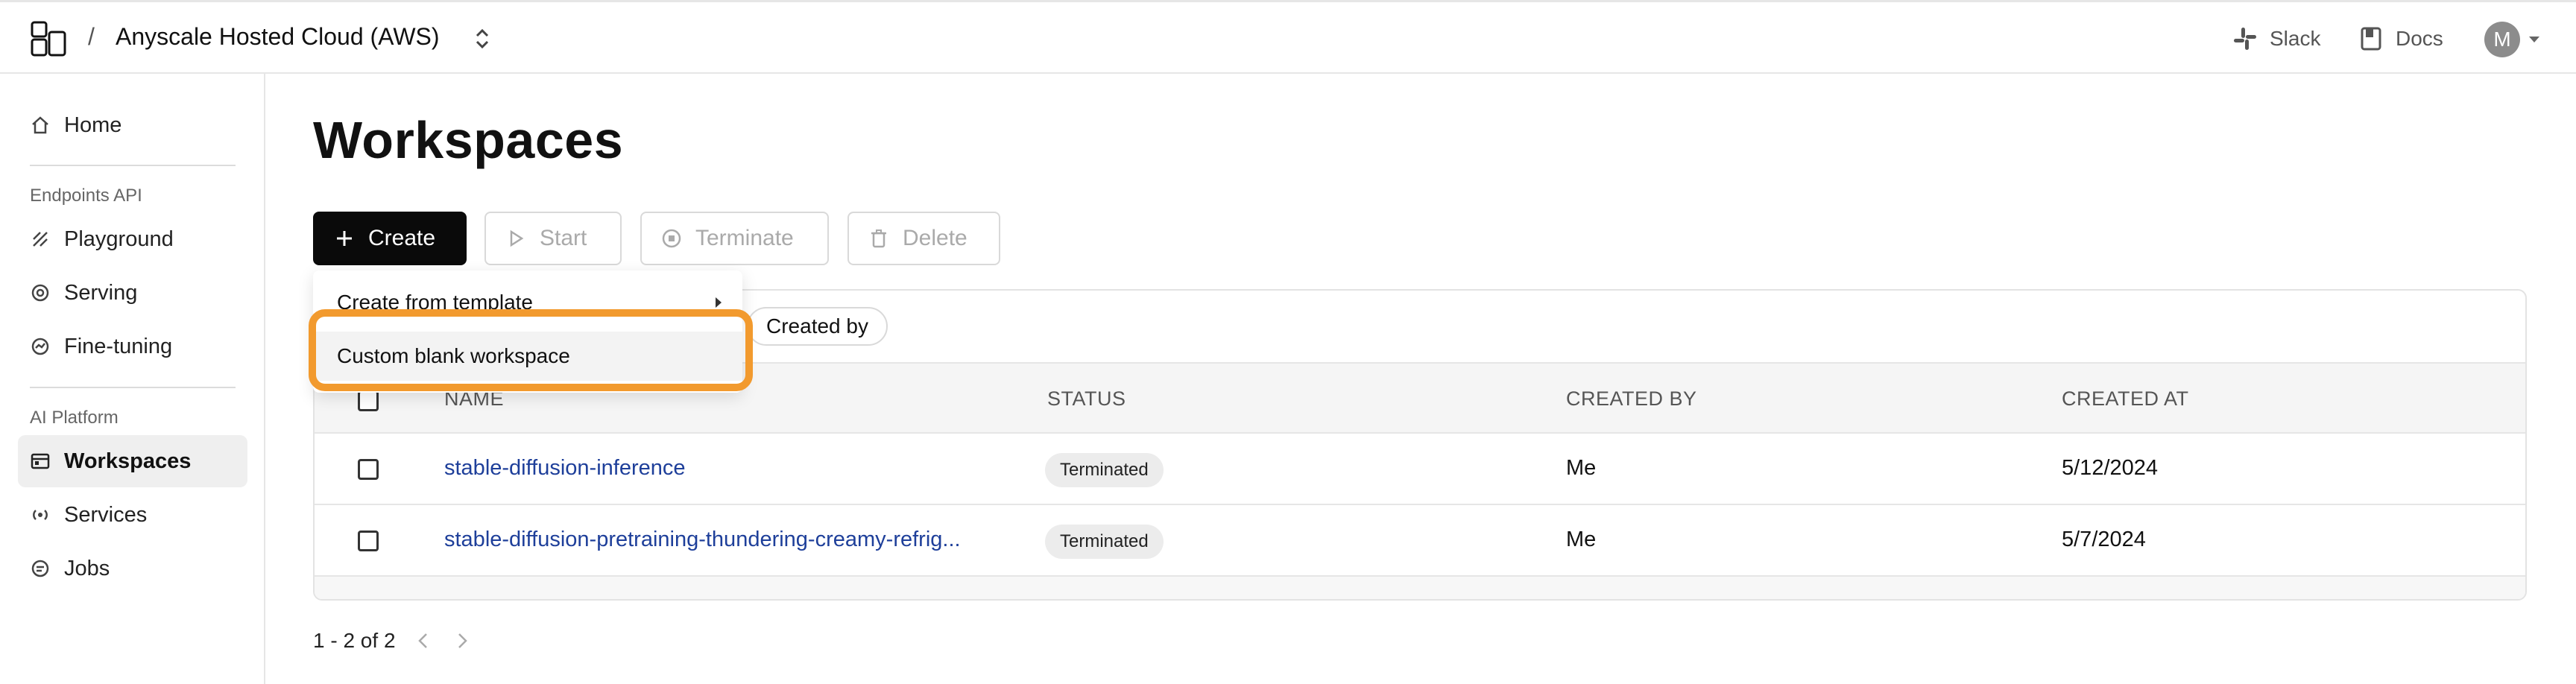 The height and width of the screenshot is (684, 2576). What do you see at coordinates (119, 239) in the screenshot?
I see `sidebar-item-label: Playground` at bounding box center [119, 239].